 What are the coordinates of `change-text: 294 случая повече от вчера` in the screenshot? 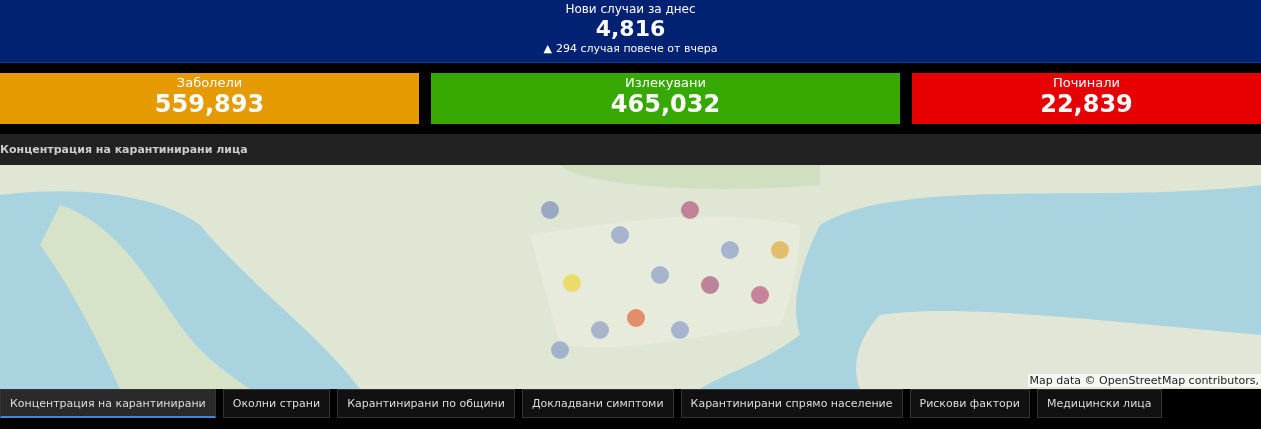 It's located at (637, 48).